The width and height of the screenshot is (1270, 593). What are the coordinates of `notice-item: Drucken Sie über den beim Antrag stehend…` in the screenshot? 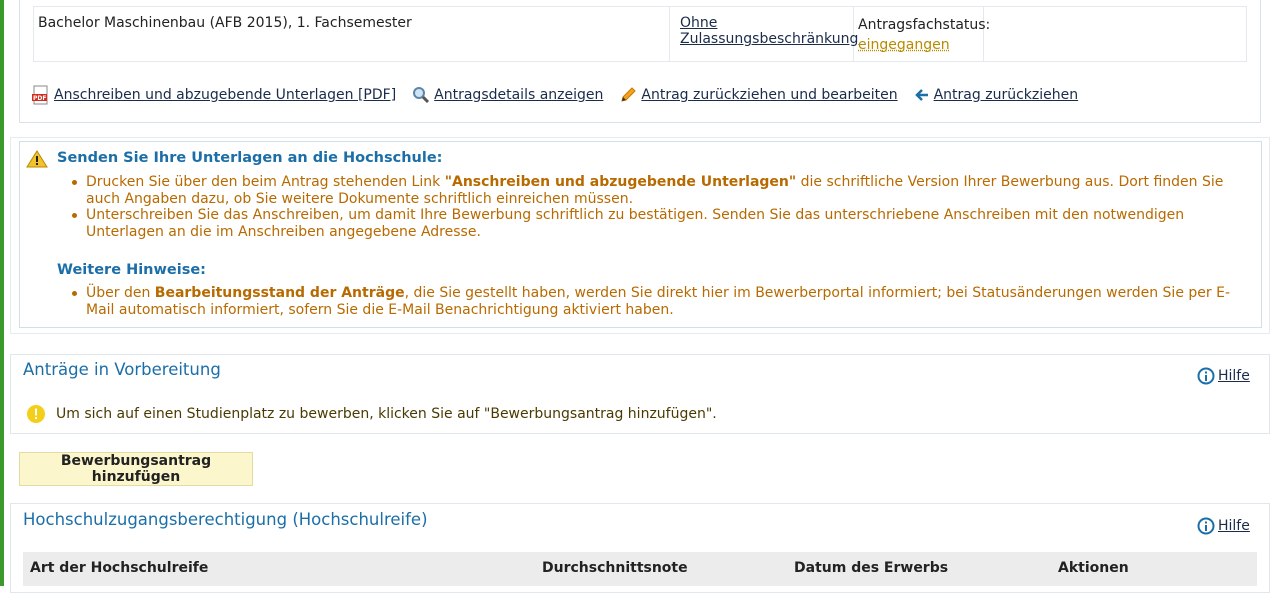 It's located at (662, 190).